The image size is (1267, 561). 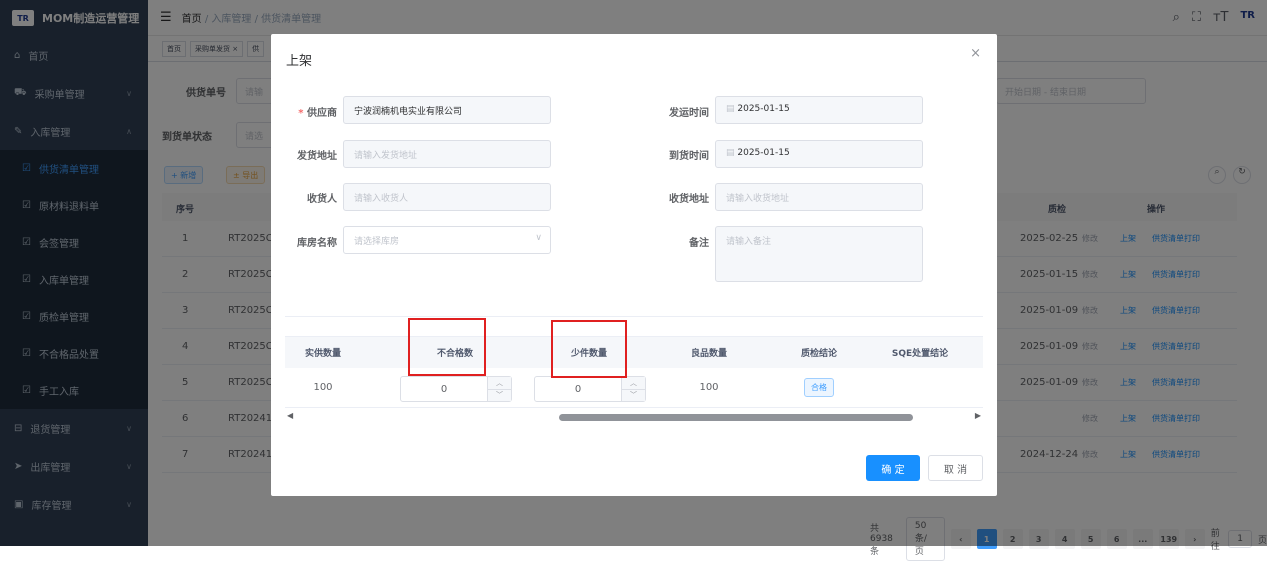 What do you see at coordinates (444, 389) in the screenshot?
I see `unqualified-value: 0` at bounding box center [444, 389].